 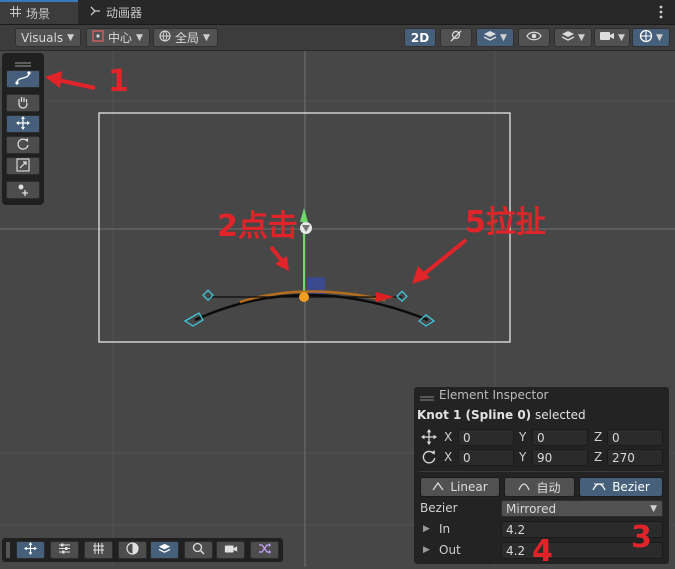 I want to click on linear-label: Linear, so click(x=469, y=487).